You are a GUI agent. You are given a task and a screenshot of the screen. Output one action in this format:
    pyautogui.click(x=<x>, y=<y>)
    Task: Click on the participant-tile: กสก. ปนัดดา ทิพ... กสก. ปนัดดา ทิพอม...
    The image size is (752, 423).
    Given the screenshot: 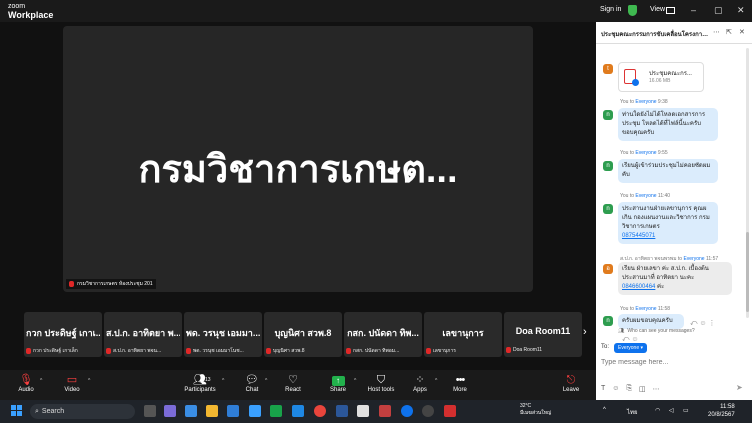 What is the action you would take?
    pyautogui.click(x=383, y=334)
    